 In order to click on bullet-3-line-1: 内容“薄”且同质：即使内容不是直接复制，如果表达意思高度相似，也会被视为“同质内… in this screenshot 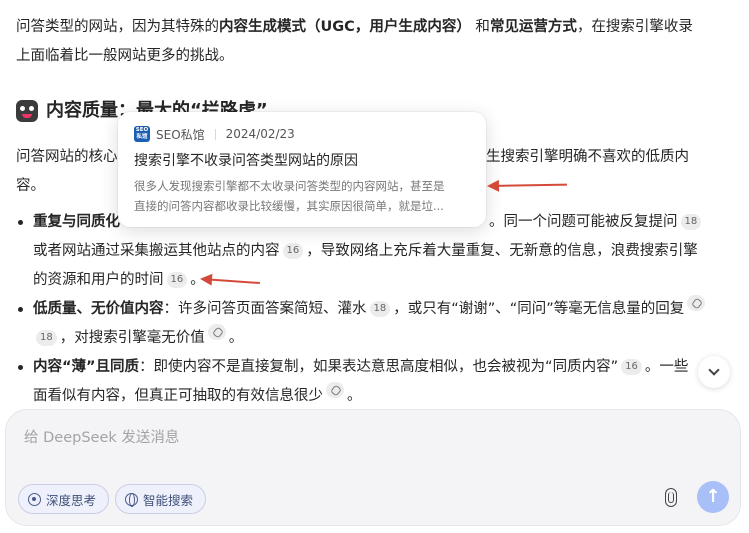, I will do `click(374, 367)`.